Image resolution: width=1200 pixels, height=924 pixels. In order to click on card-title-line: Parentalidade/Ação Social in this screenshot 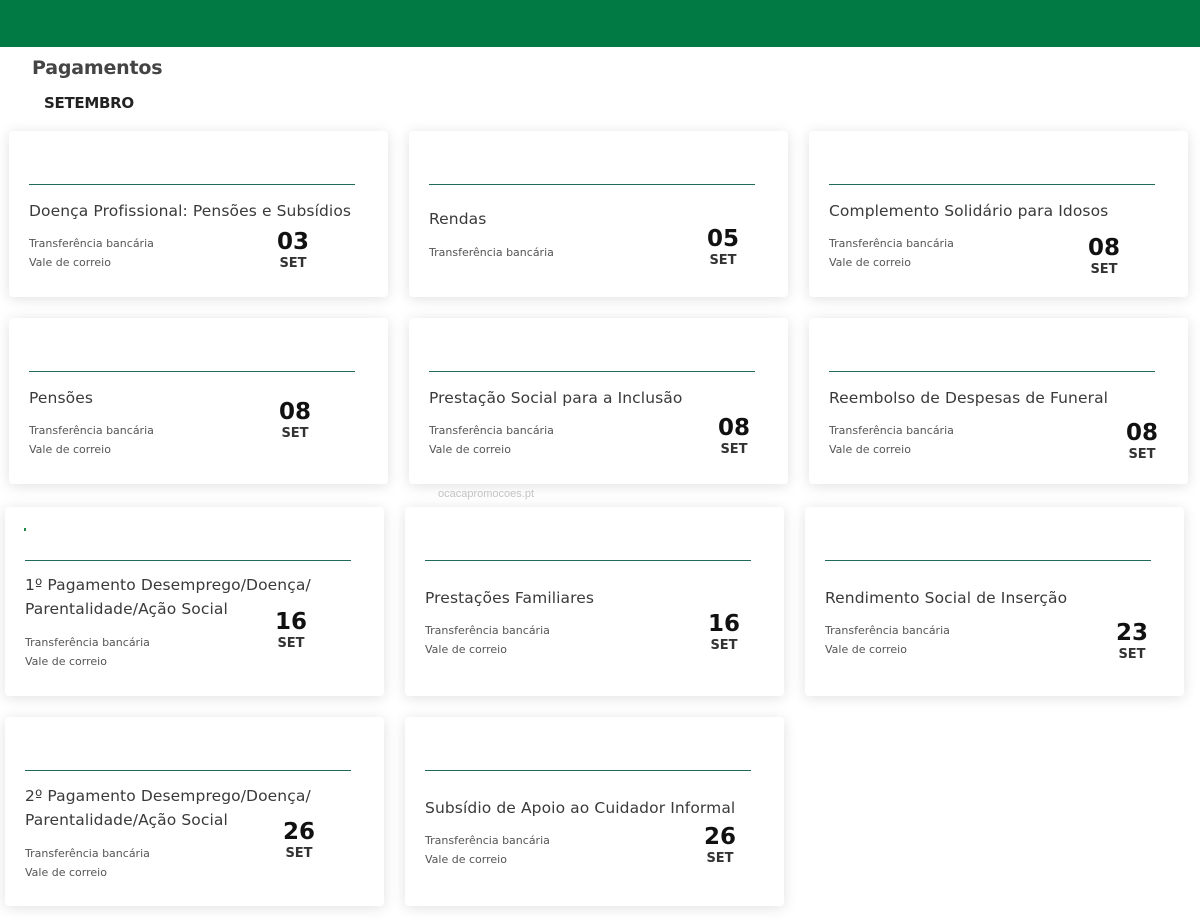, I will do `click(126, 820)`.